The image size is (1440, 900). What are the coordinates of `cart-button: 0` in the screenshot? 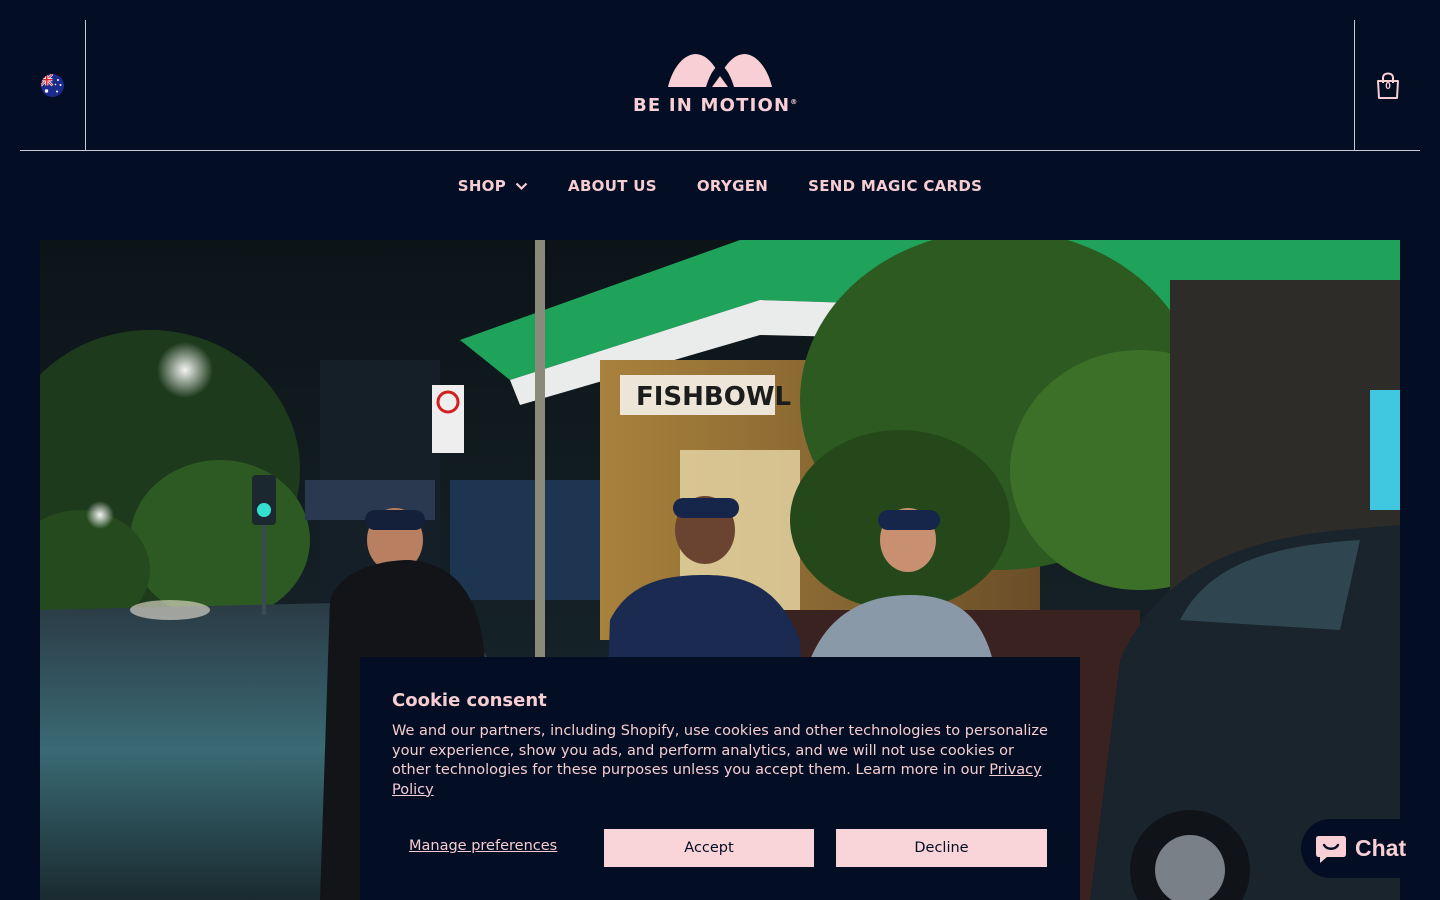 It's located at (1388, 86).